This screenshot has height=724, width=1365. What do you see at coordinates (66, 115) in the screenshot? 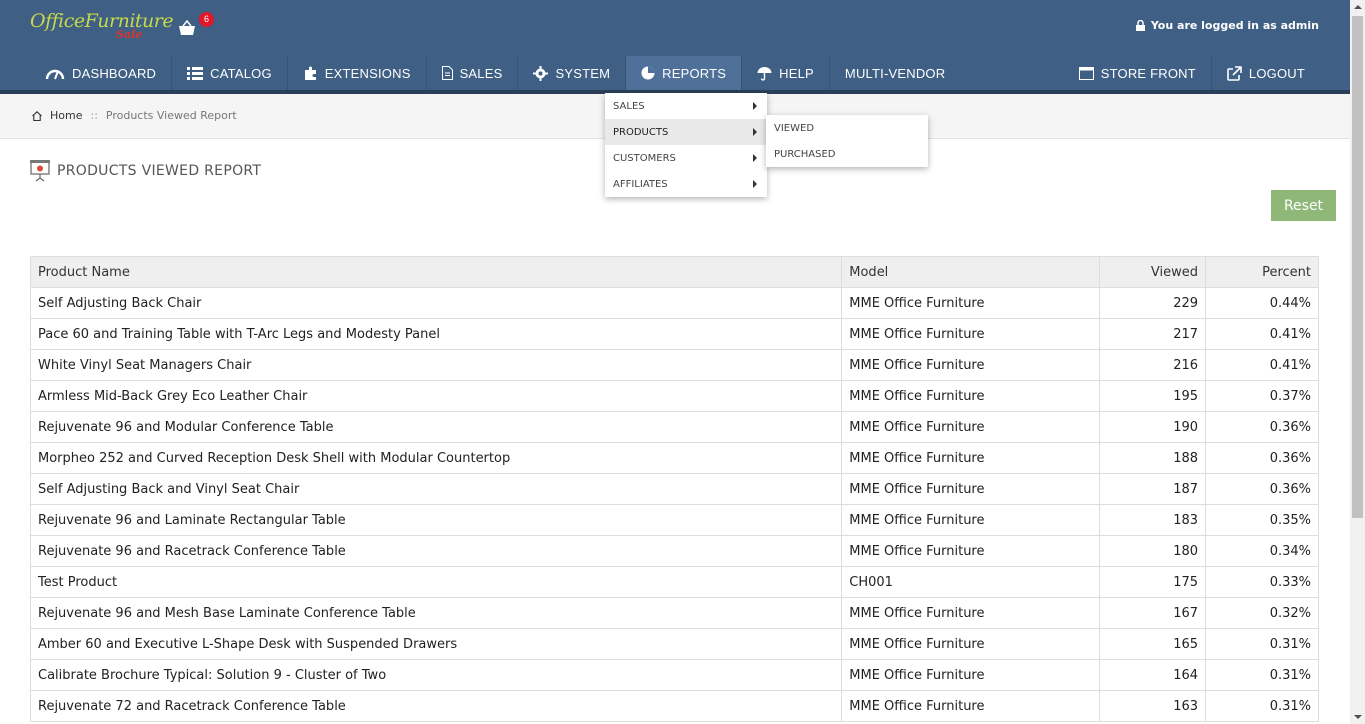
I see `breadcrumb-home-link: Home` at bounding box center [66, 115].